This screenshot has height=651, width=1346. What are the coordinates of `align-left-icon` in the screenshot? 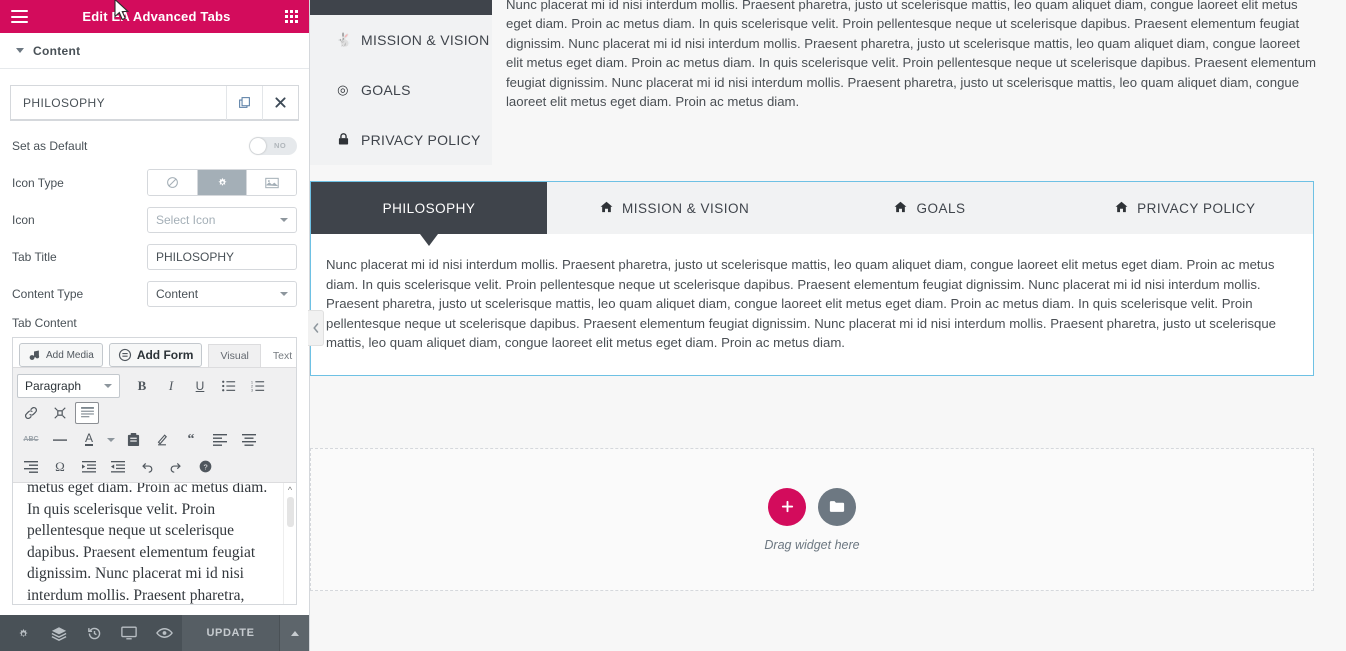 It's located at (220, 440).